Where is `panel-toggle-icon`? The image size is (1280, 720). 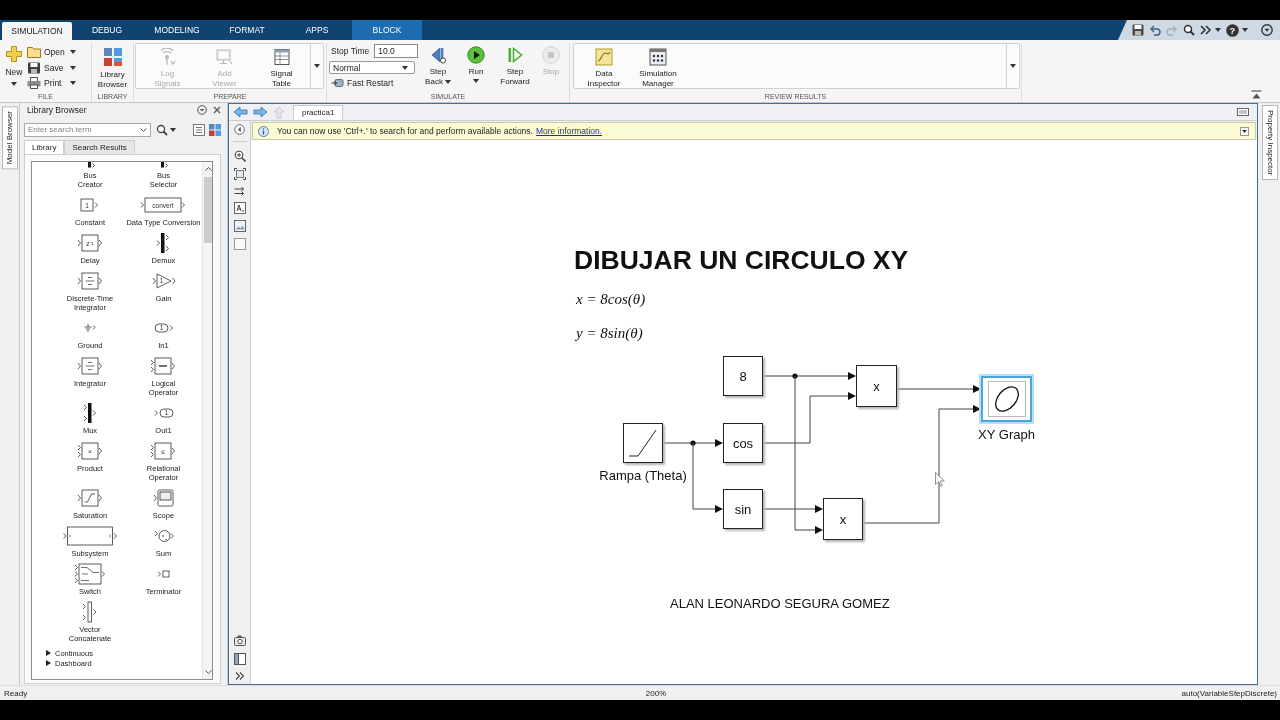
panel-toggle-icon is located at coordinates (1243, 112).